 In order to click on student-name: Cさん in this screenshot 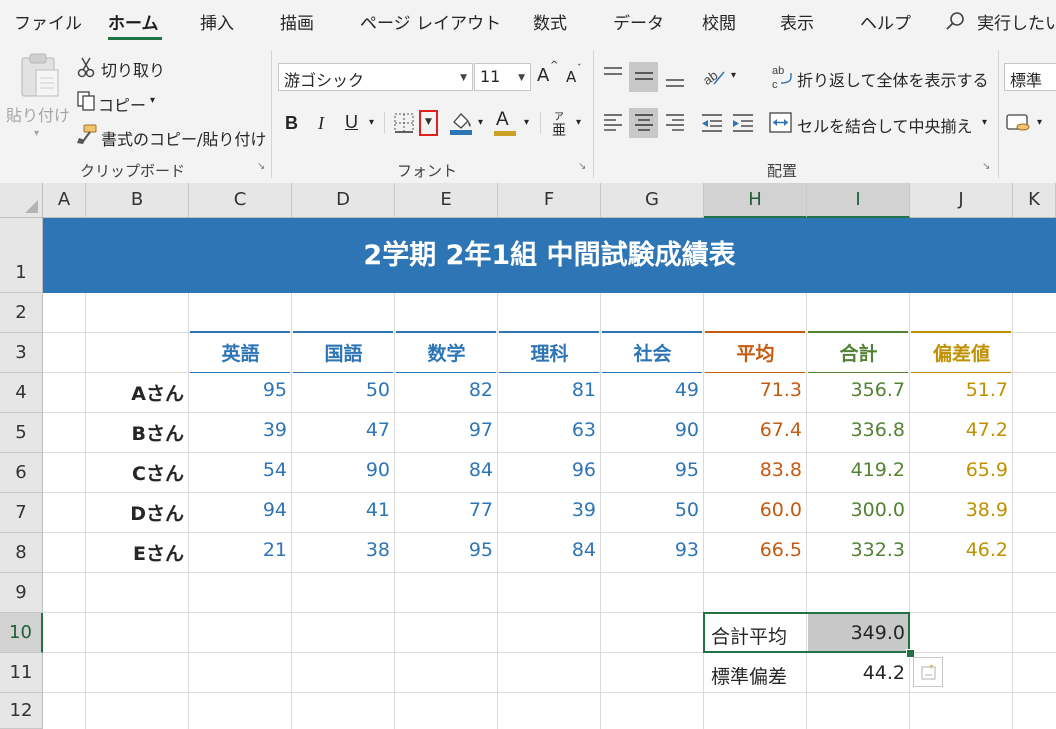, I will do `click(135, 472)`.